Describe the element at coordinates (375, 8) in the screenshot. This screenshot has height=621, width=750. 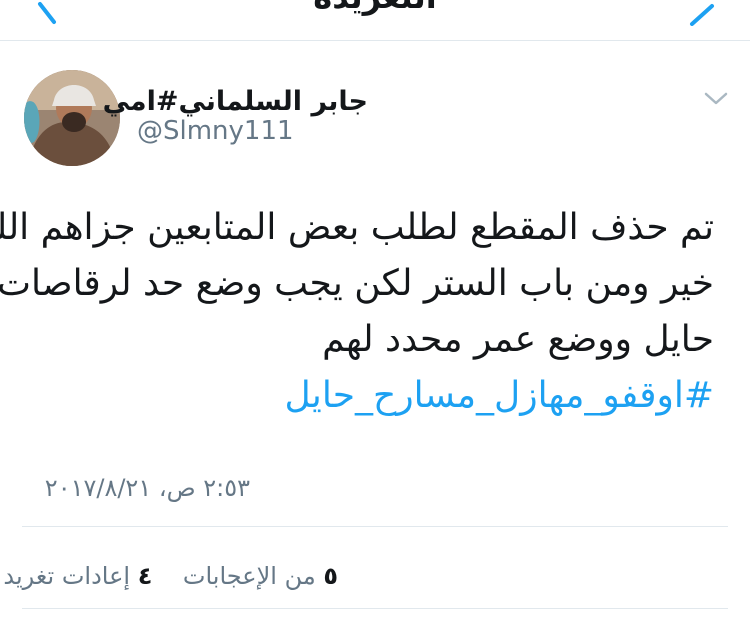
I see `page-title: التغريدة` at that location.